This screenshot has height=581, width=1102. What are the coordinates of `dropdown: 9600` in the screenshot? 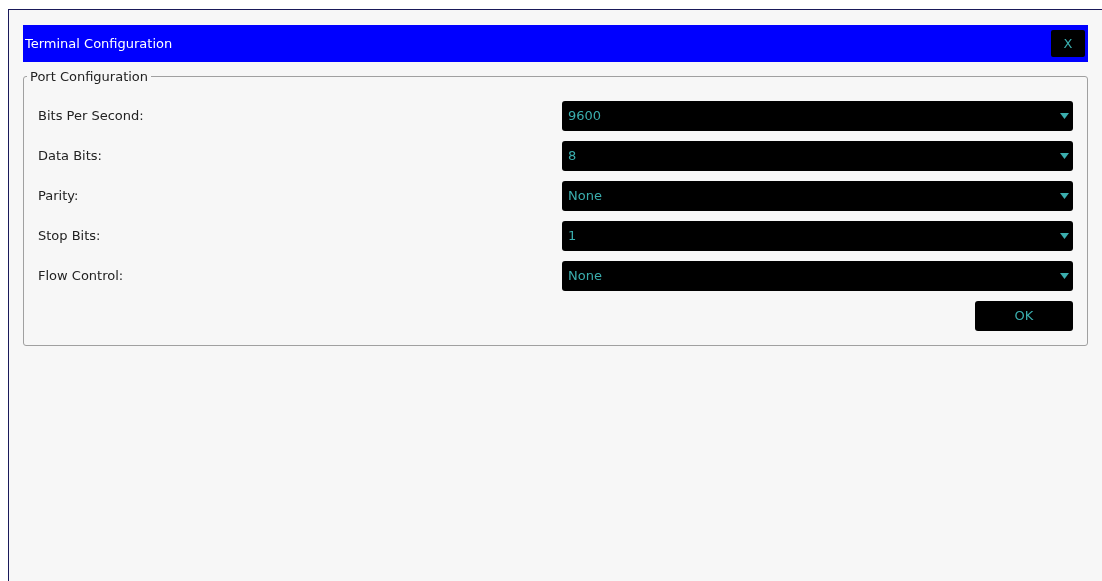 It's located at (817, 115).